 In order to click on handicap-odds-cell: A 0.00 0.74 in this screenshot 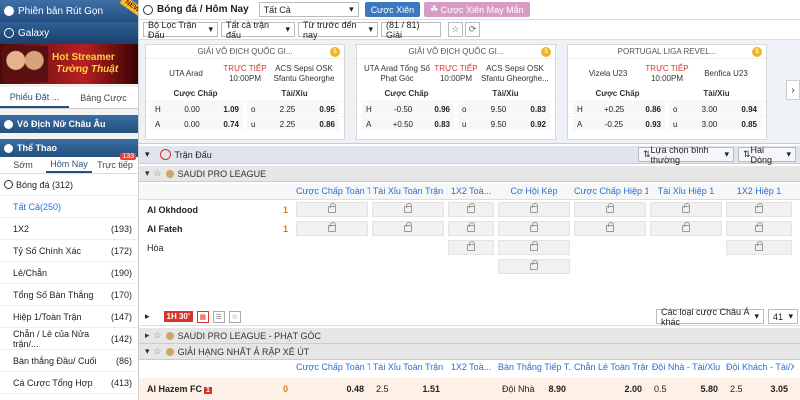, I will do `click(197, 124)`.